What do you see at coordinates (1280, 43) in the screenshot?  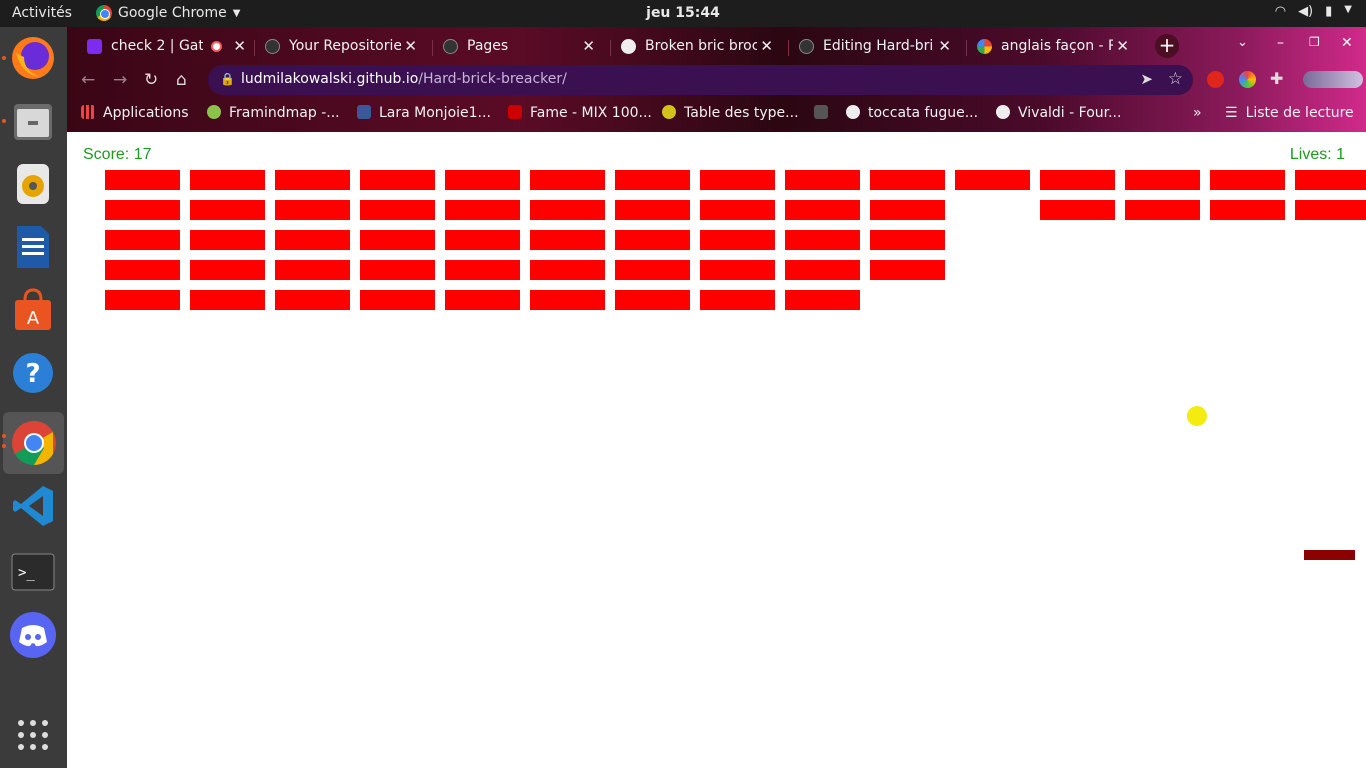 I see `minimize-icon: –` at bounding box center [1280, 43].